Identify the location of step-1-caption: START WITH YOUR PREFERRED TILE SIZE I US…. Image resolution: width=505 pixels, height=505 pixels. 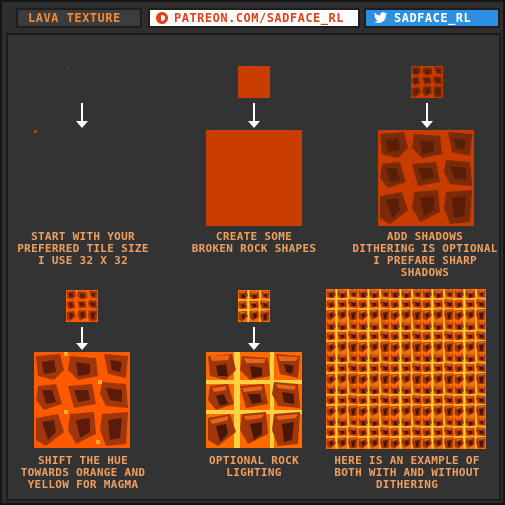
(83, 248).